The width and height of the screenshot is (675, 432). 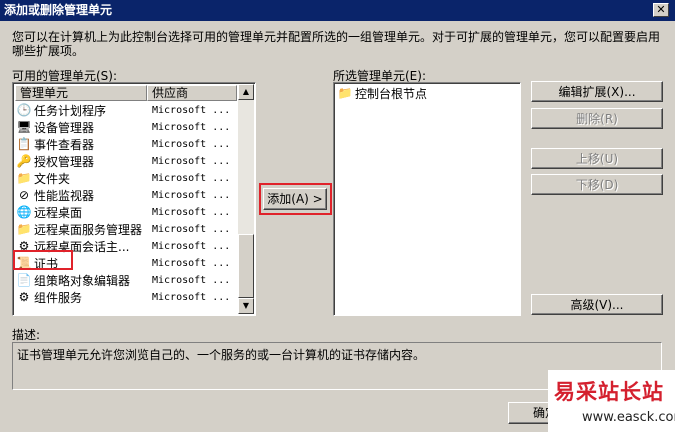 I want to click on device-manager-icon: 🖥, so click(x=24, y=127).